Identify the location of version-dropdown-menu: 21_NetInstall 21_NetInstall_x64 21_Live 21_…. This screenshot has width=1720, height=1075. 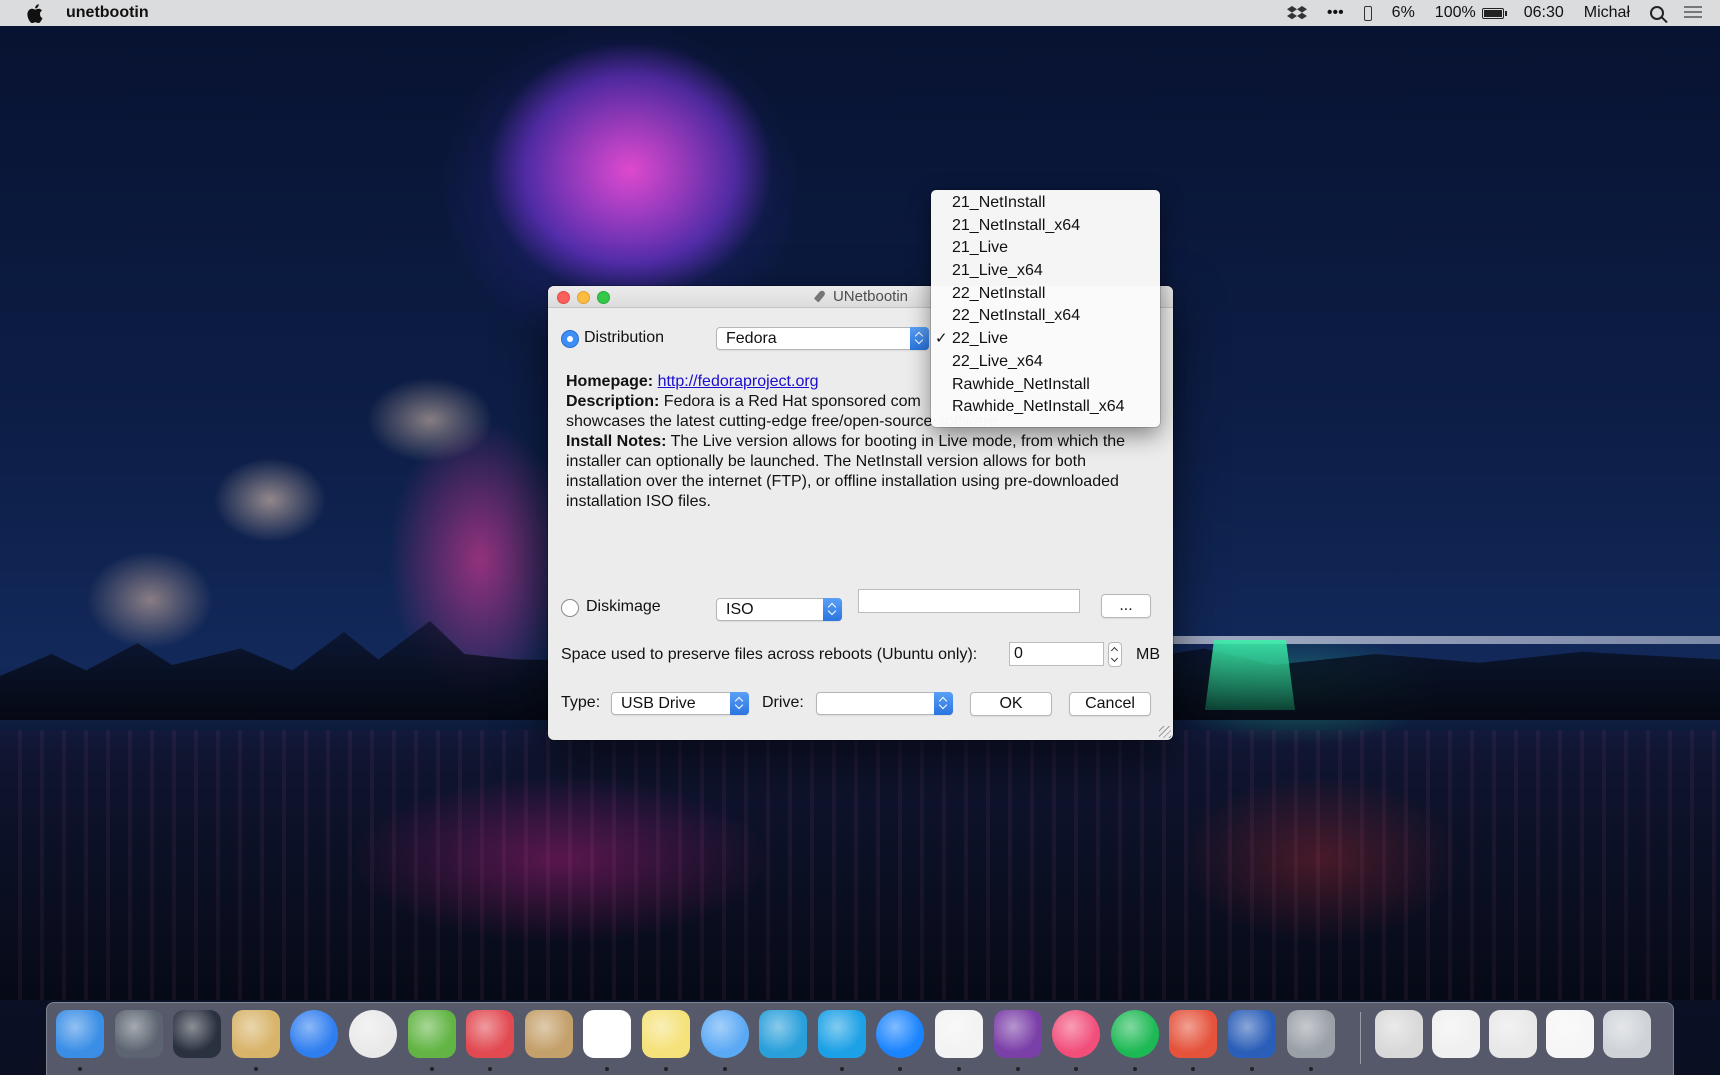
(1045, 308).